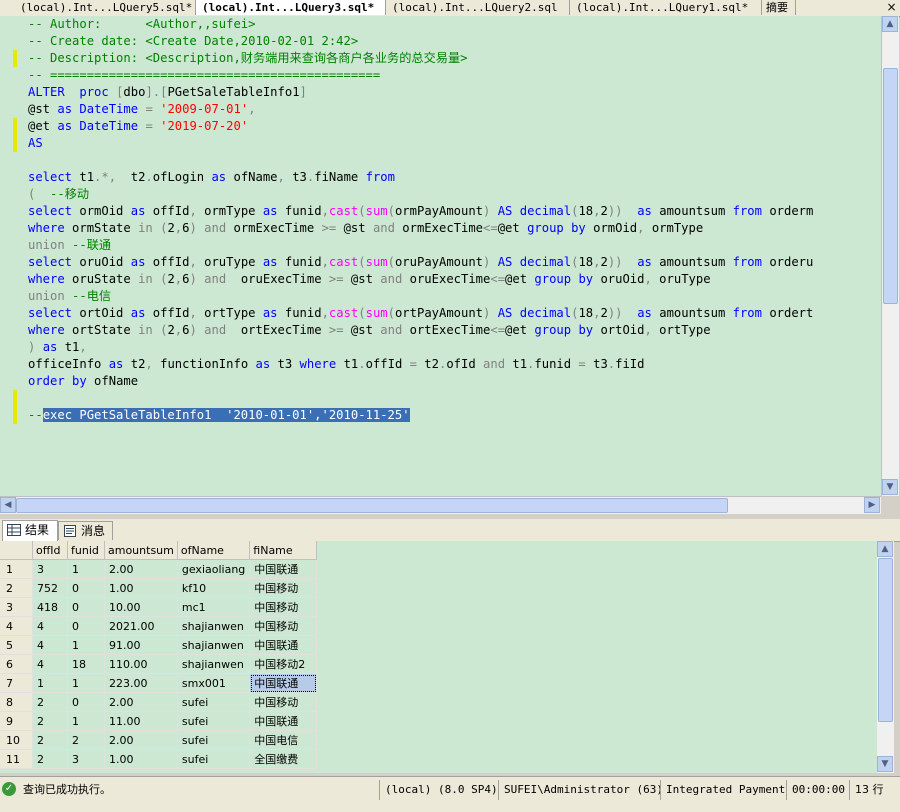  What do you see at coordinates (16, 569) in the screenshot?
I see `row-number: 1` at bounding box center [16, 569].